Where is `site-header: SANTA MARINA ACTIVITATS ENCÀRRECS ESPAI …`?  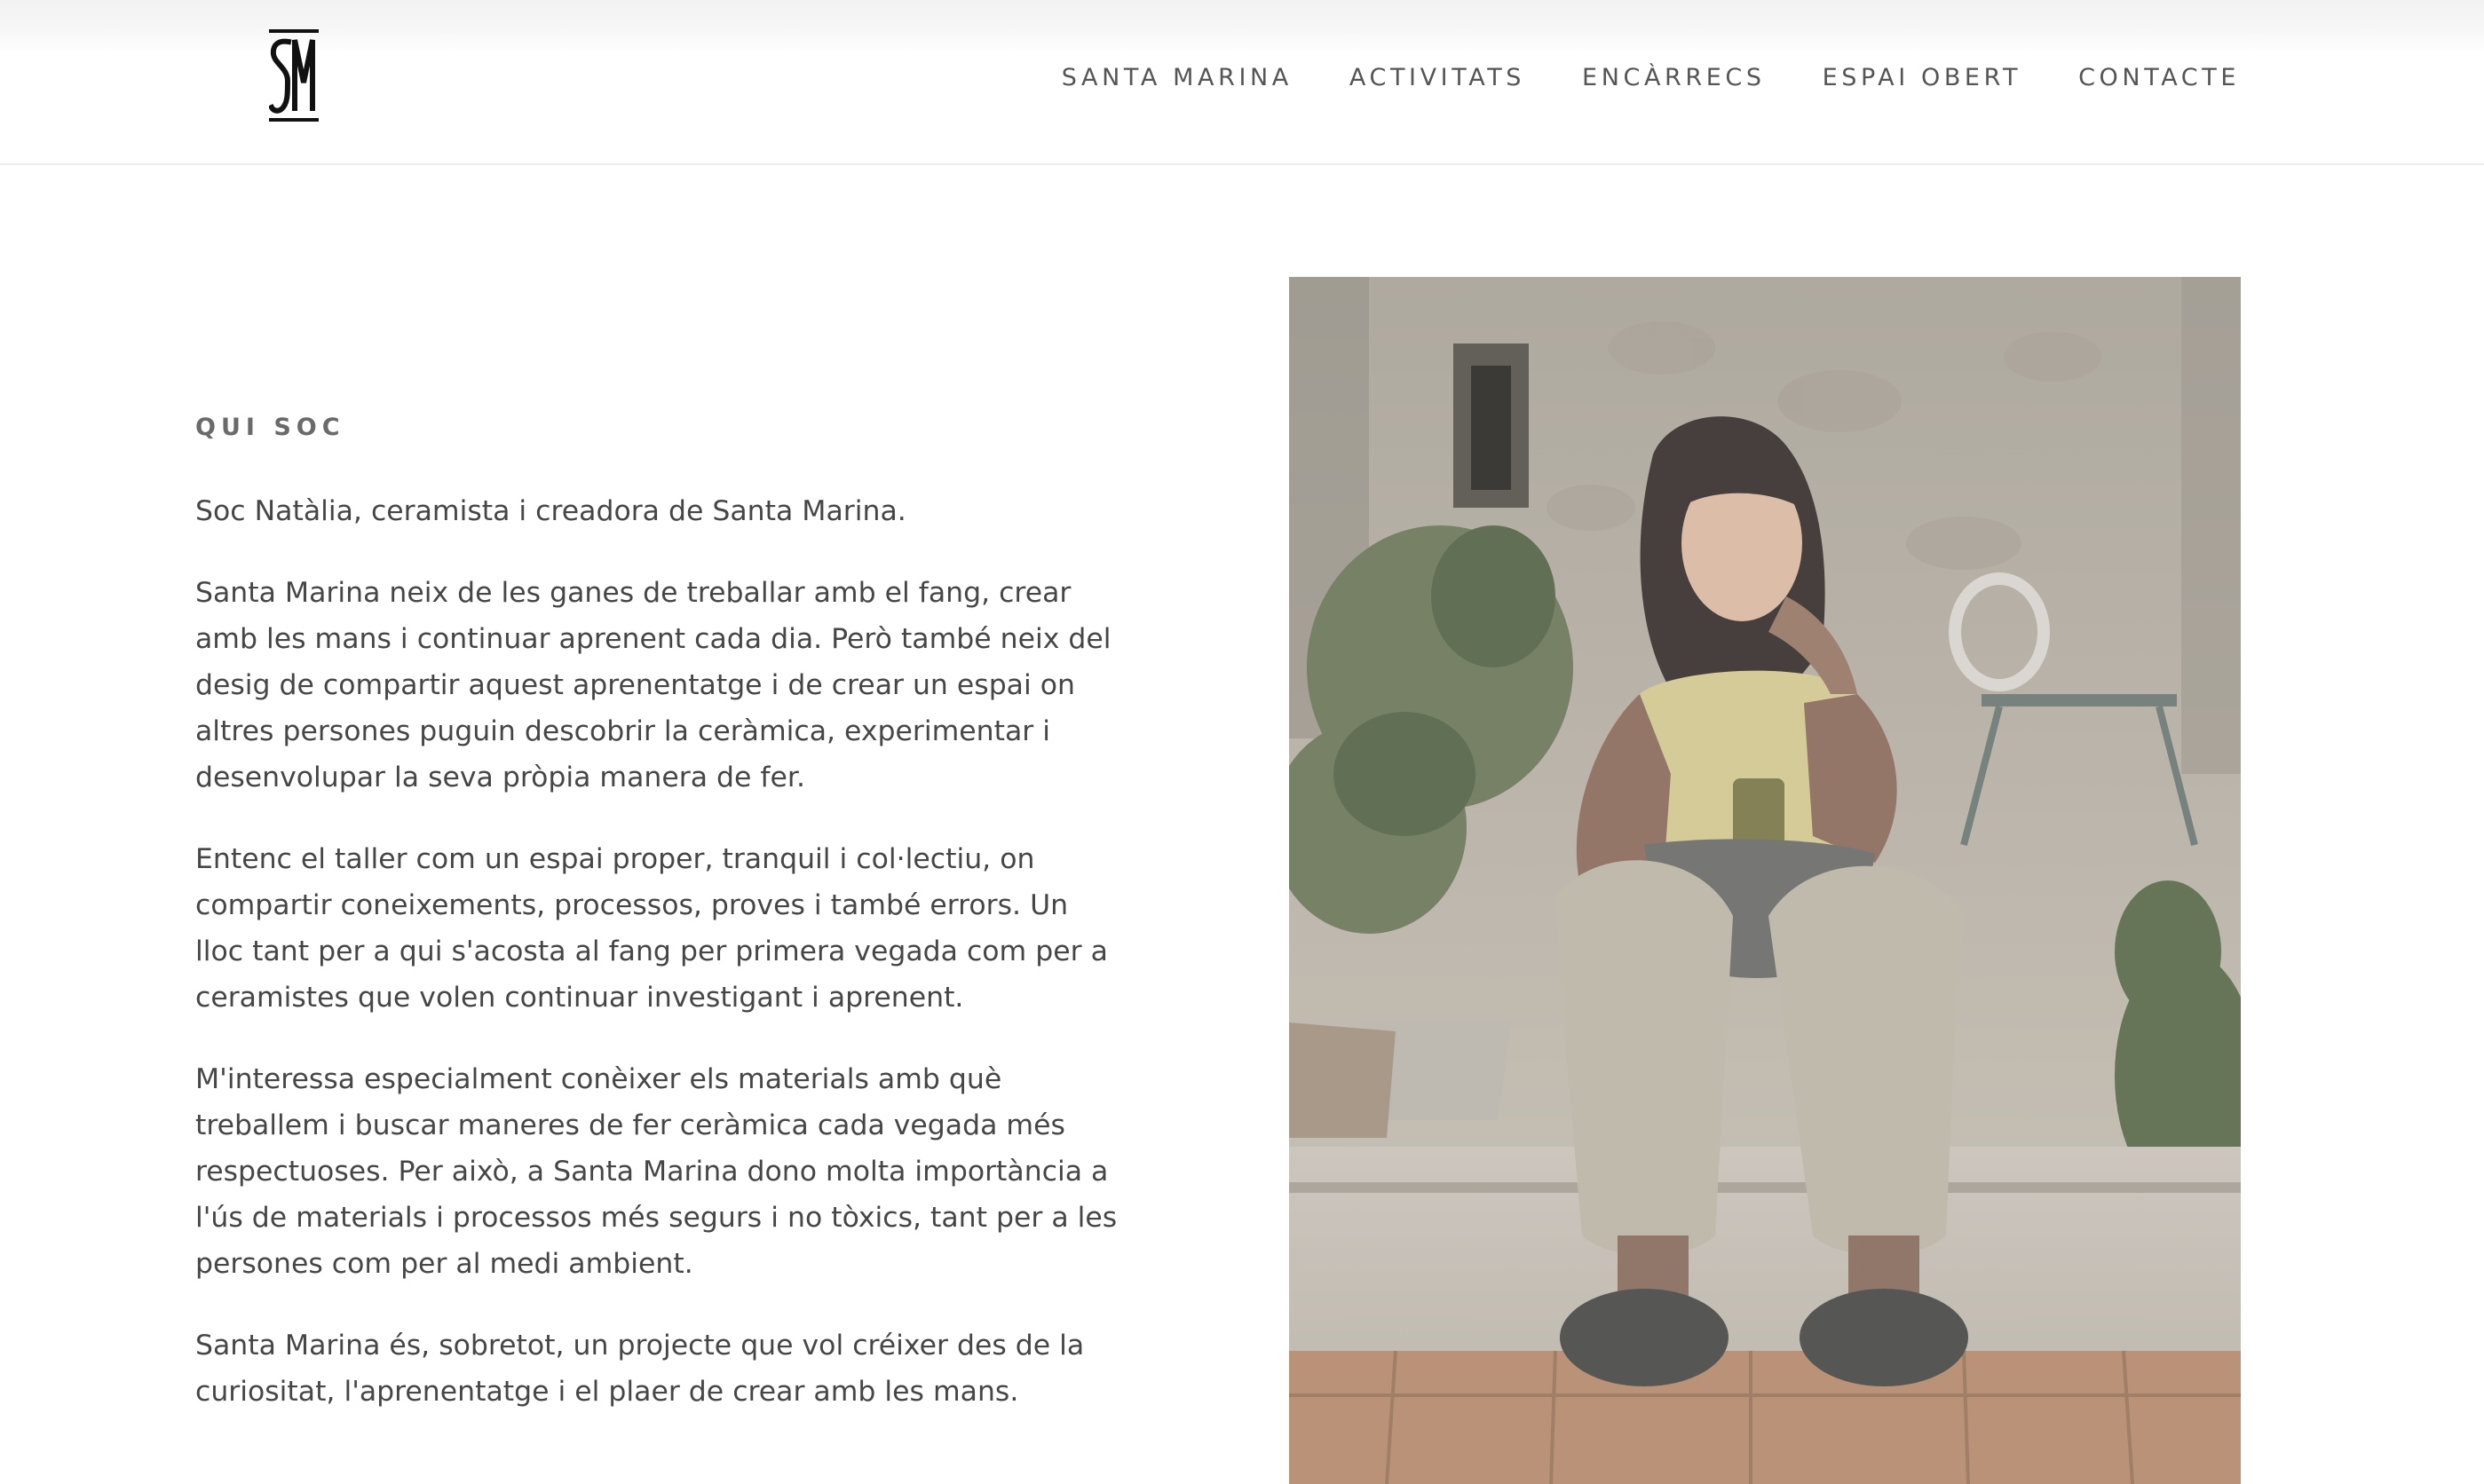
site-header: SANTA MARINA ACTIVITATS ENCÀRRECS ESPAI … is located at coordinates (1242, 83).